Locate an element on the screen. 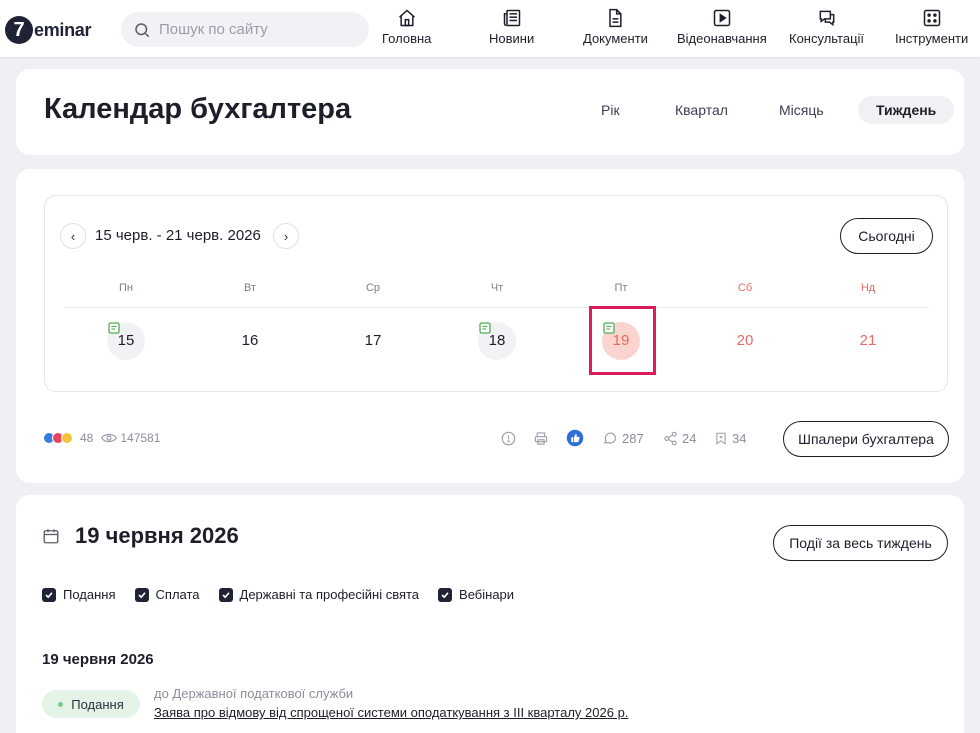 This screenshot has height=733, width=980. filter-holidays: Державні та професійні свята is located at coordinates (319, 594).